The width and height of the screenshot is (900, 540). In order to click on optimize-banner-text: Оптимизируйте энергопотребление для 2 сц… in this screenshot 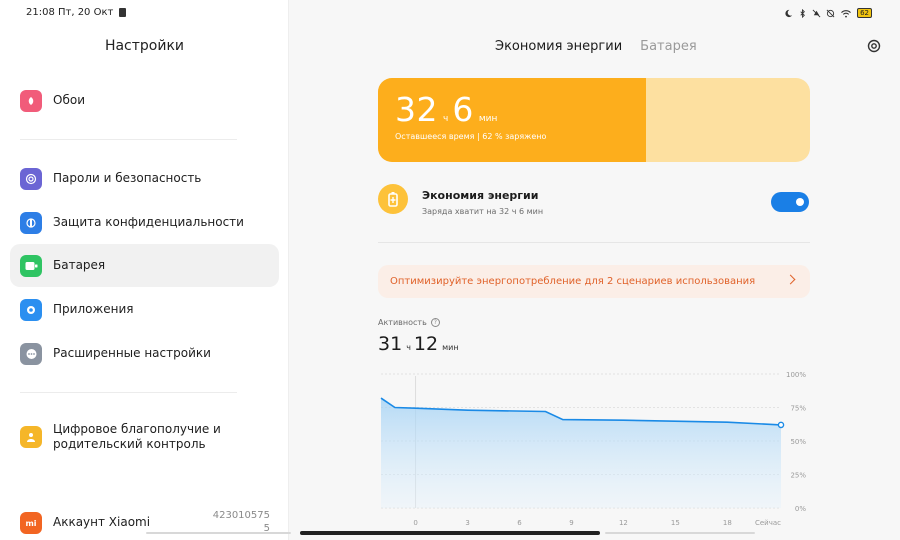, I will do `click(573, 281)`.